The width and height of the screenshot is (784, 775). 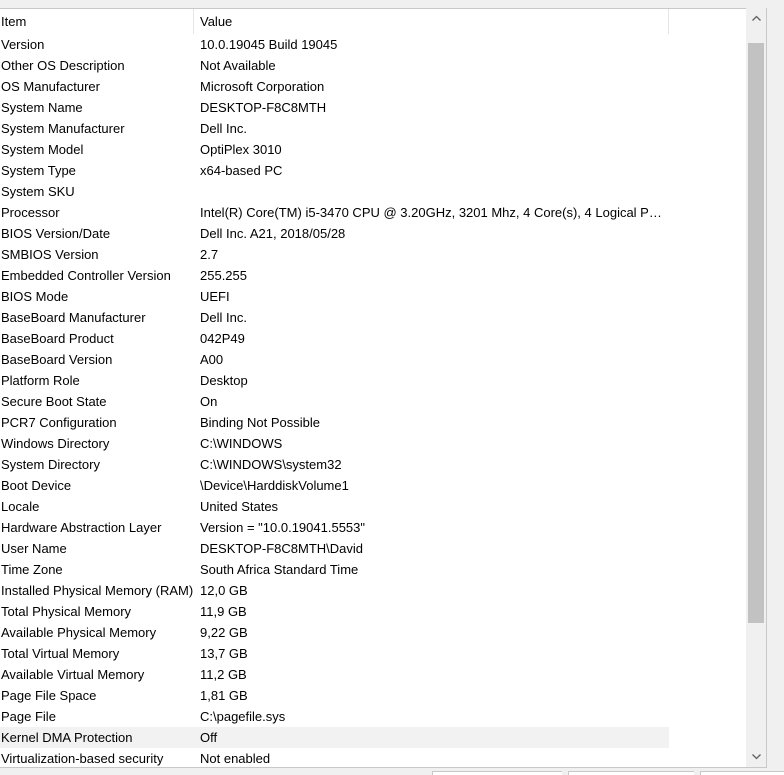 What do you see at coordinates (374, 191) in the screenshot?
I see `table-row: System SKU` at bounding box center [374, 191].